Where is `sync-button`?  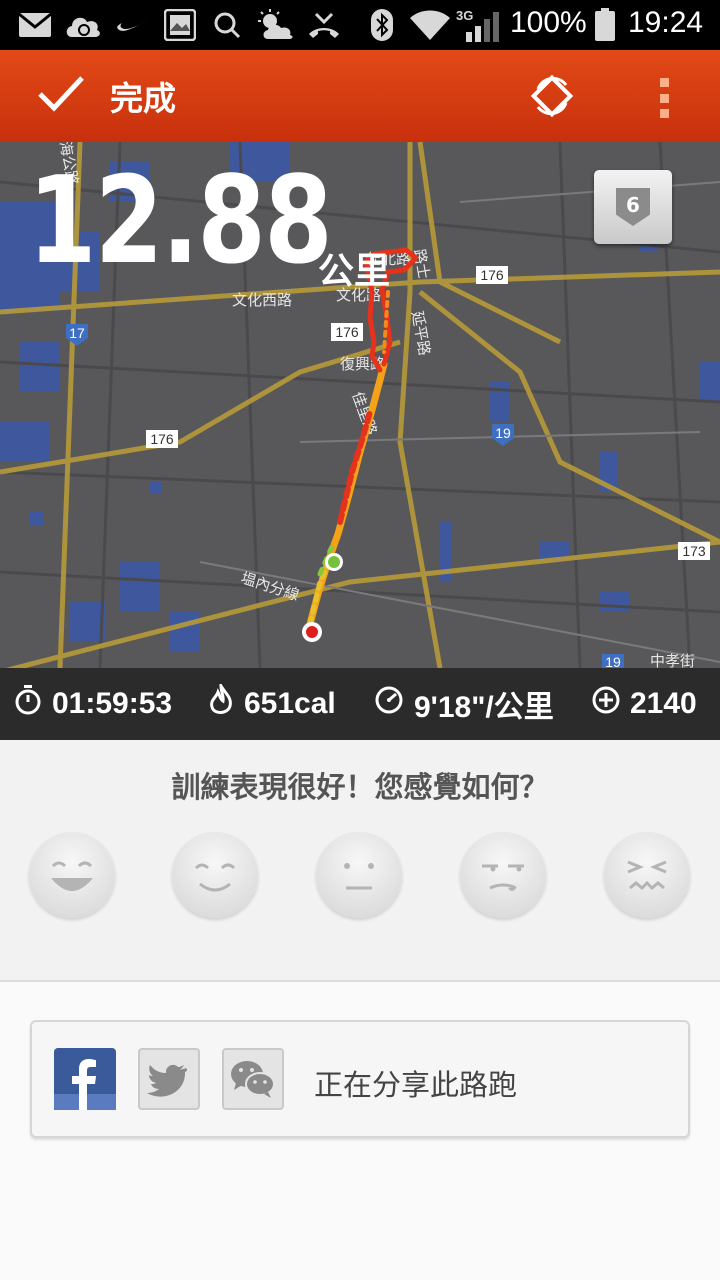 sync-button is located at coordinates (552, 98).